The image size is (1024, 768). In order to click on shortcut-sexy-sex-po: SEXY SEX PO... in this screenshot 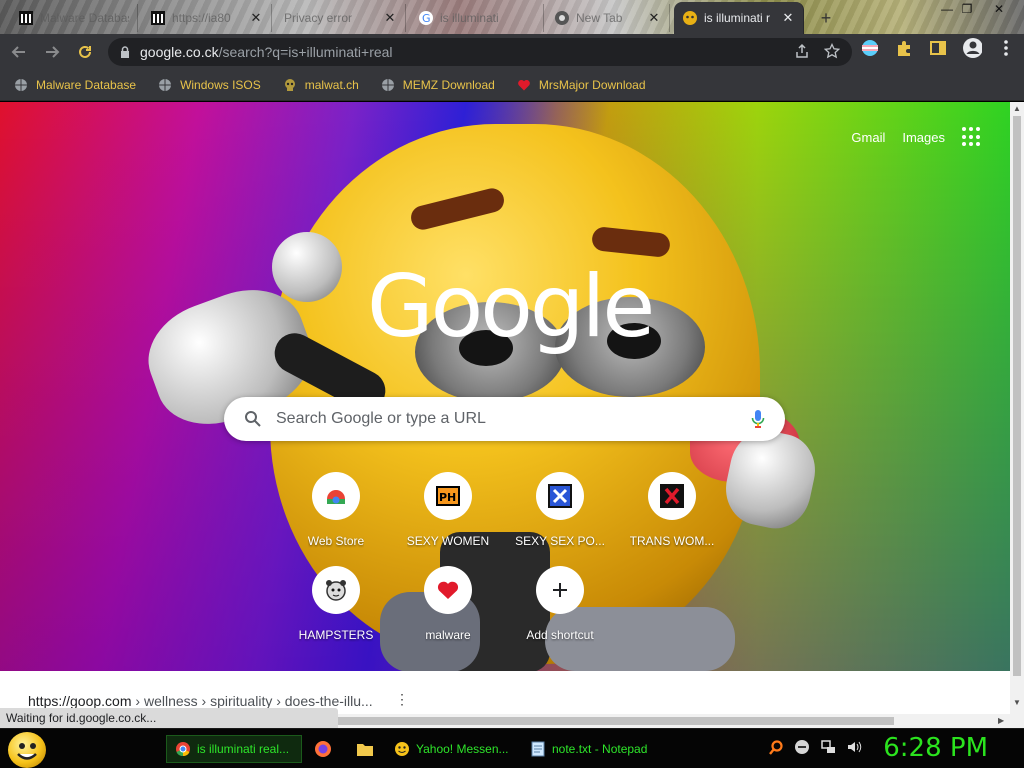, I will do `click(560, 510)`.